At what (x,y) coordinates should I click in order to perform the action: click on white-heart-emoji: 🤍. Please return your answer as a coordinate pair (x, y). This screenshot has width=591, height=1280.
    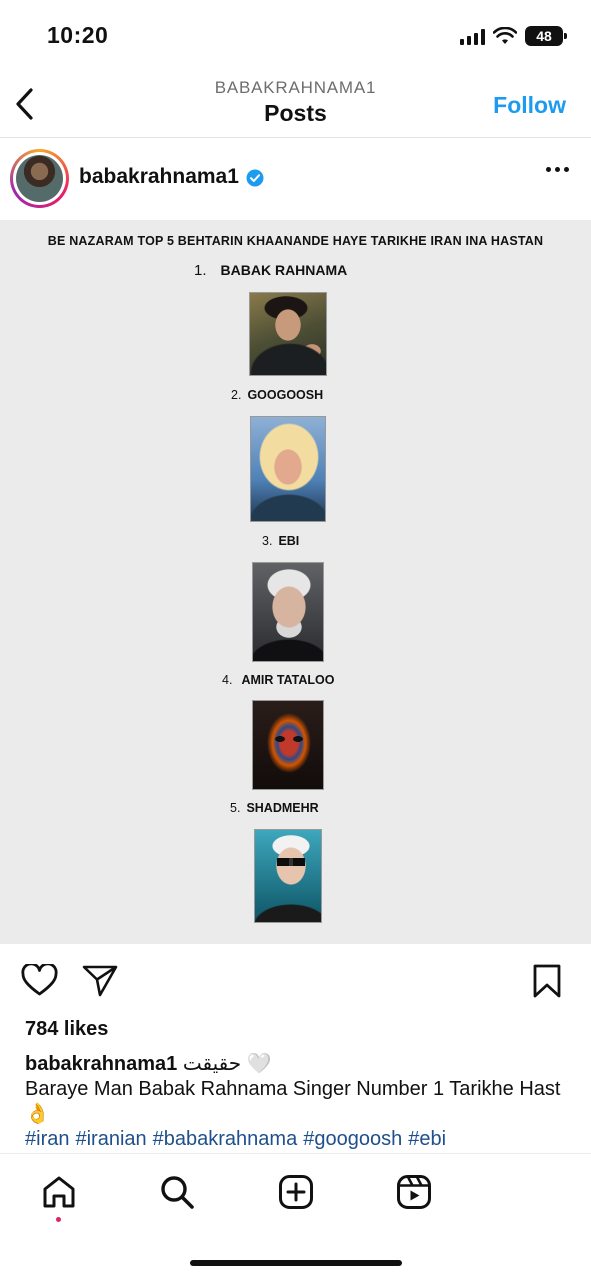
    Looking at the image, I should click on (259, 1064).